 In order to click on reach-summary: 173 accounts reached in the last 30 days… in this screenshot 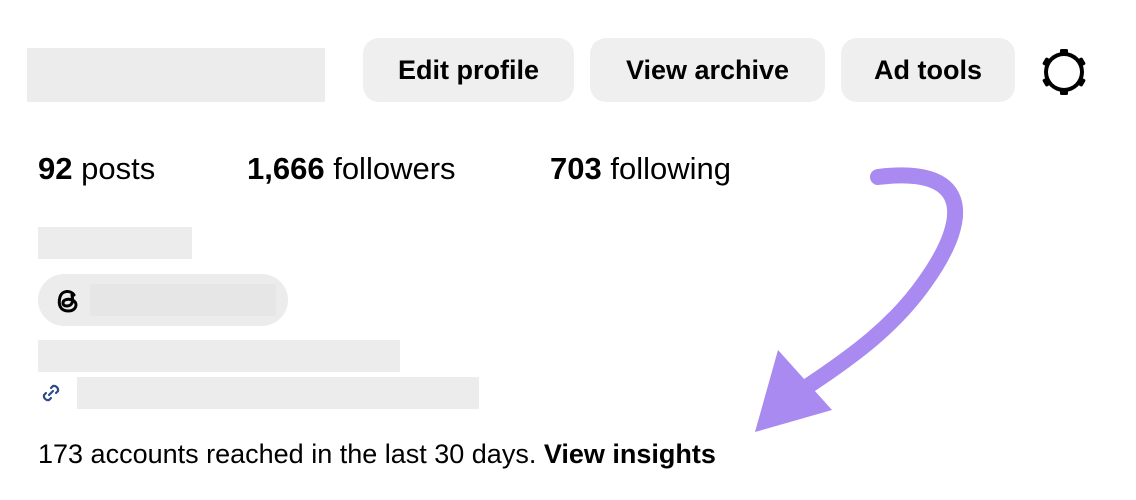, I will do `click(377, 454)`.